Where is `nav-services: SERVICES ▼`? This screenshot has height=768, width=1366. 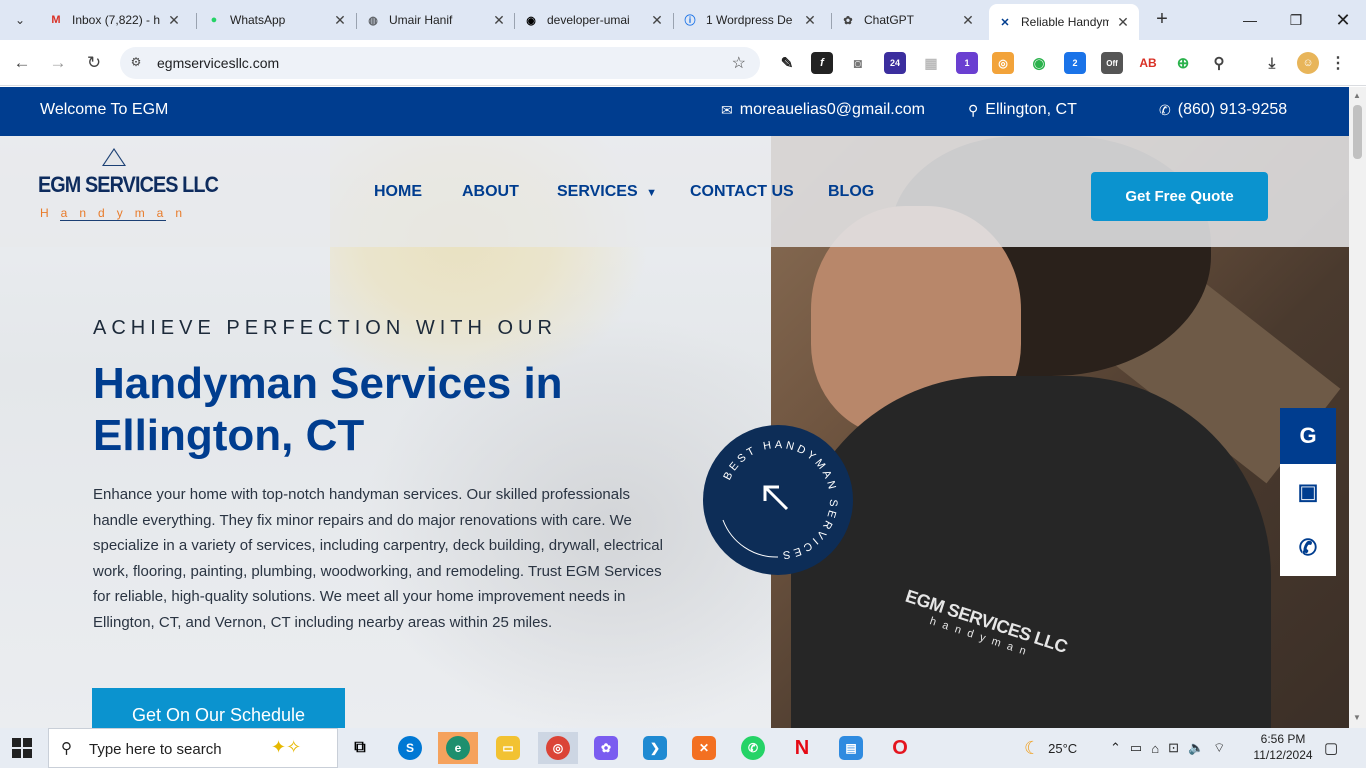
nav-services: SERVICES ▼ is located at coordinates (607, 192).